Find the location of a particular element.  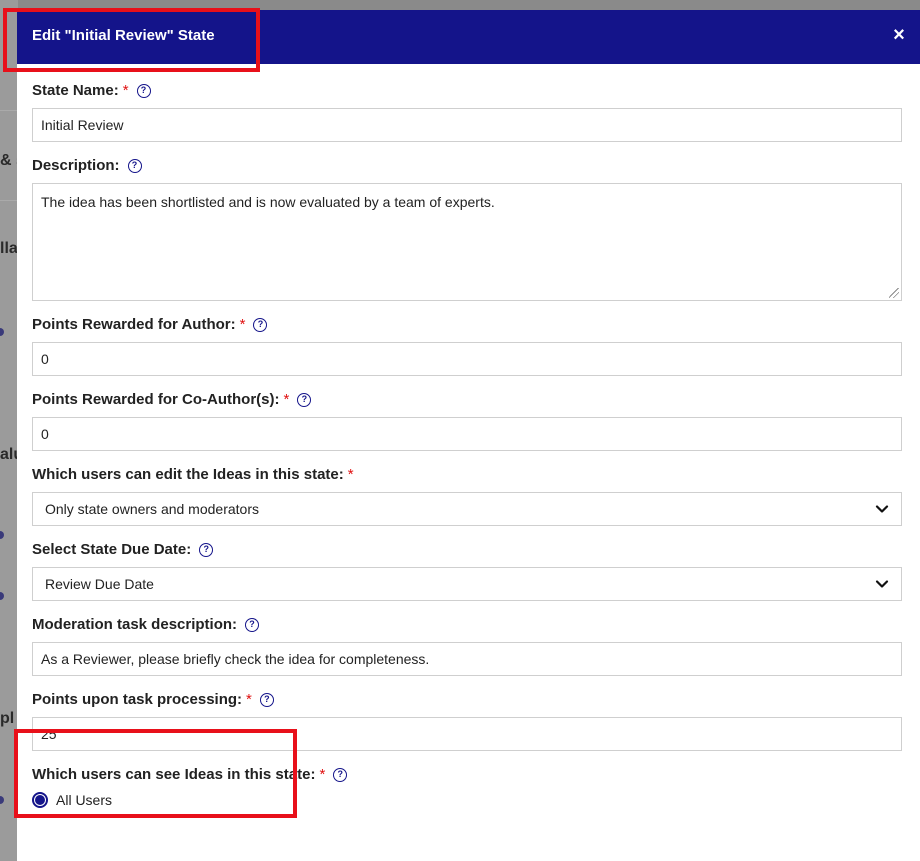

radio-option-all-users: All Users is located at coordinates (467, 800).